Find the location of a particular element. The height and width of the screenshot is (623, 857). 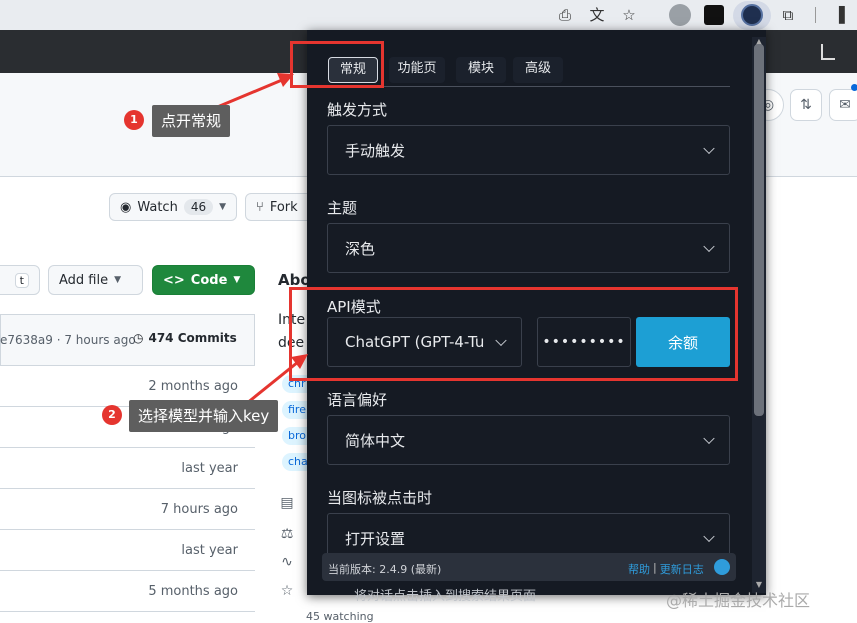

tabs-divider is located at coordinates (528, 86).